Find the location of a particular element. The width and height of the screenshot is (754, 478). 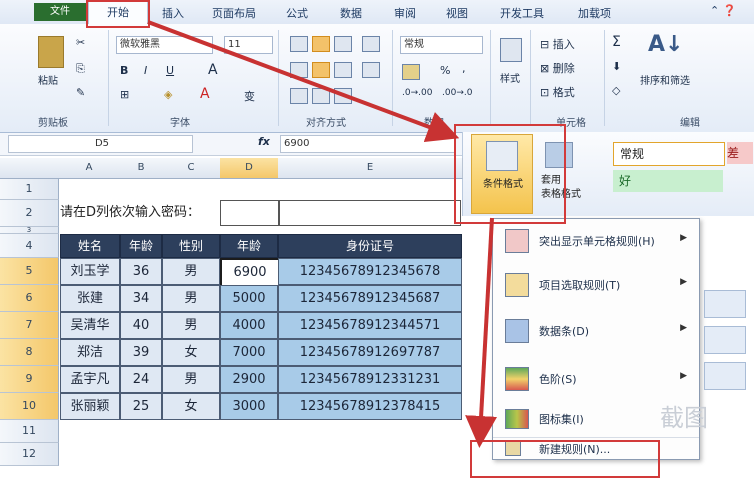

col-header-a: A is located at coordinates (89, 168).